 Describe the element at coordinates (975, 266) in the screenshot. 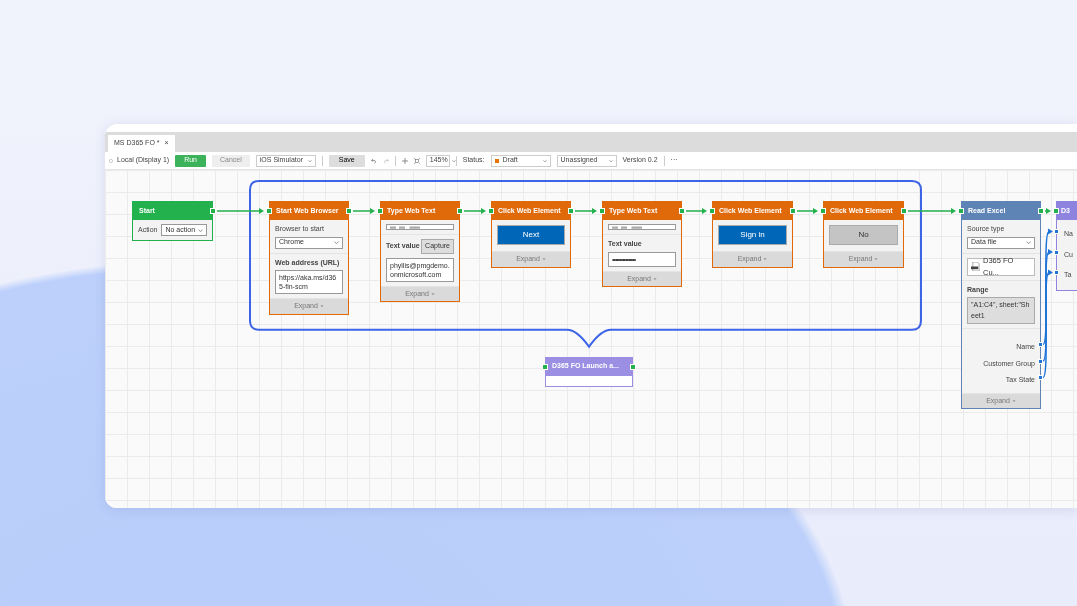

I see `spreadsheet-file-icon` at that location.